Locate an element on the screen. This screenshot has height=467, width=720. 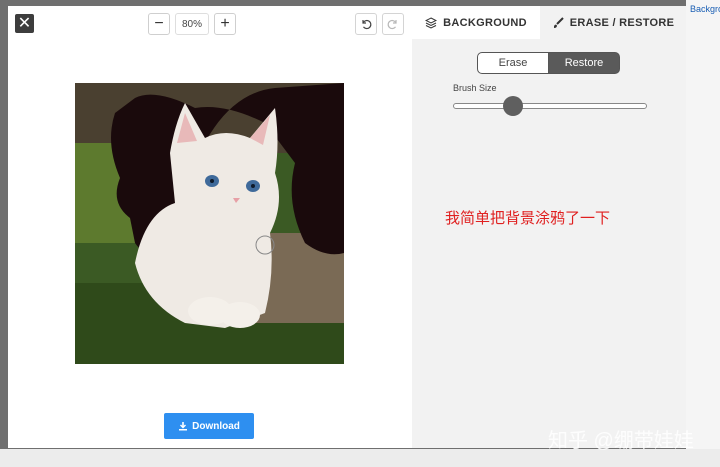
background-page-text: Backgro is located at coordinates (705, 9).